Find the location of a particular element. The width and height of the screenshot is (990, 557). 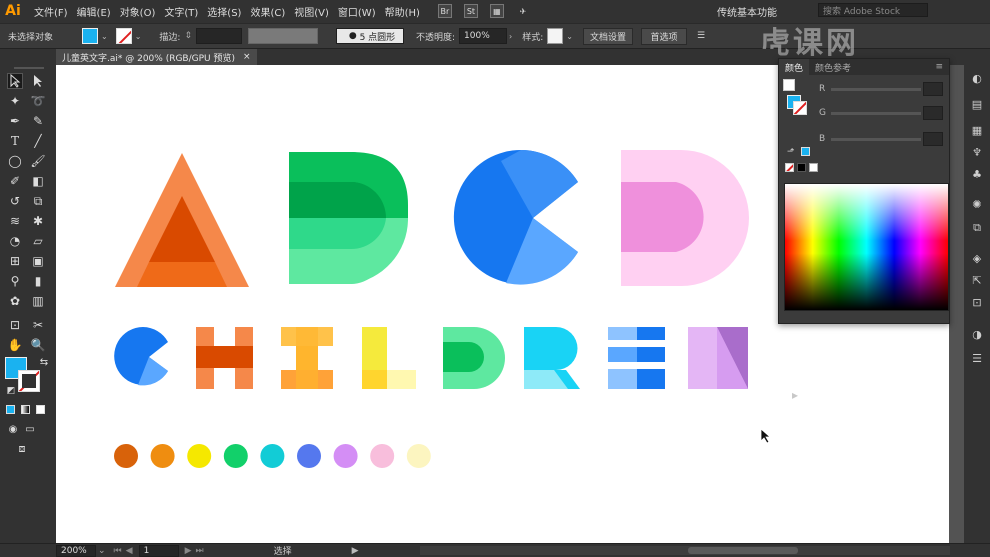

gradient-tool-icon: ▣ is located at coordinates (38, 261).